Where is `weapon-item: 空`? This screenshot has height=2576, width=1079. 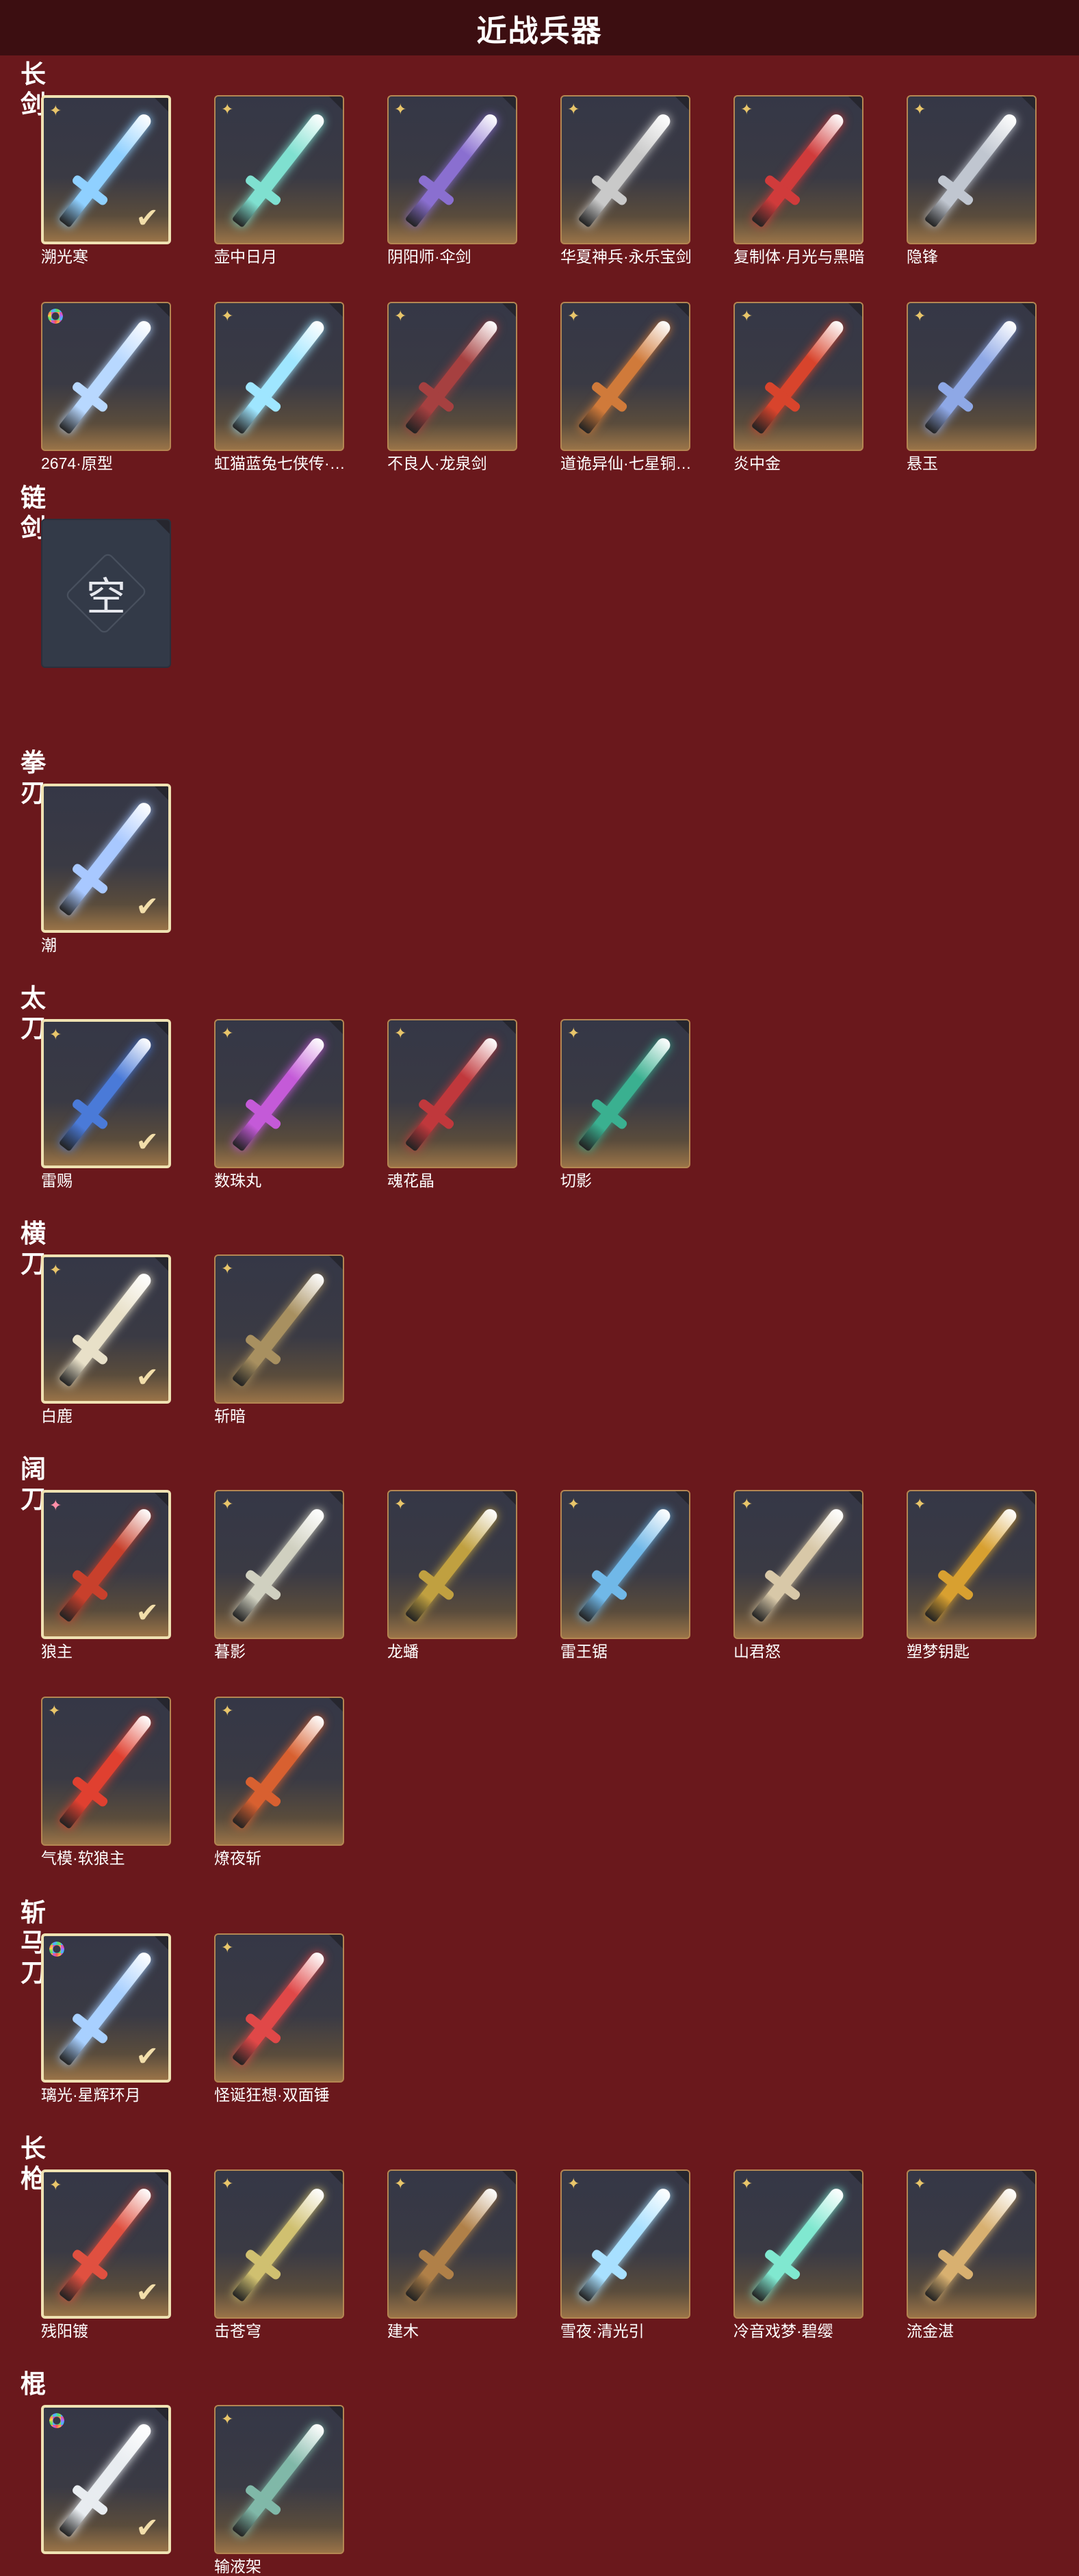 weapon-item: 空 is located at coordinates (106, 595).